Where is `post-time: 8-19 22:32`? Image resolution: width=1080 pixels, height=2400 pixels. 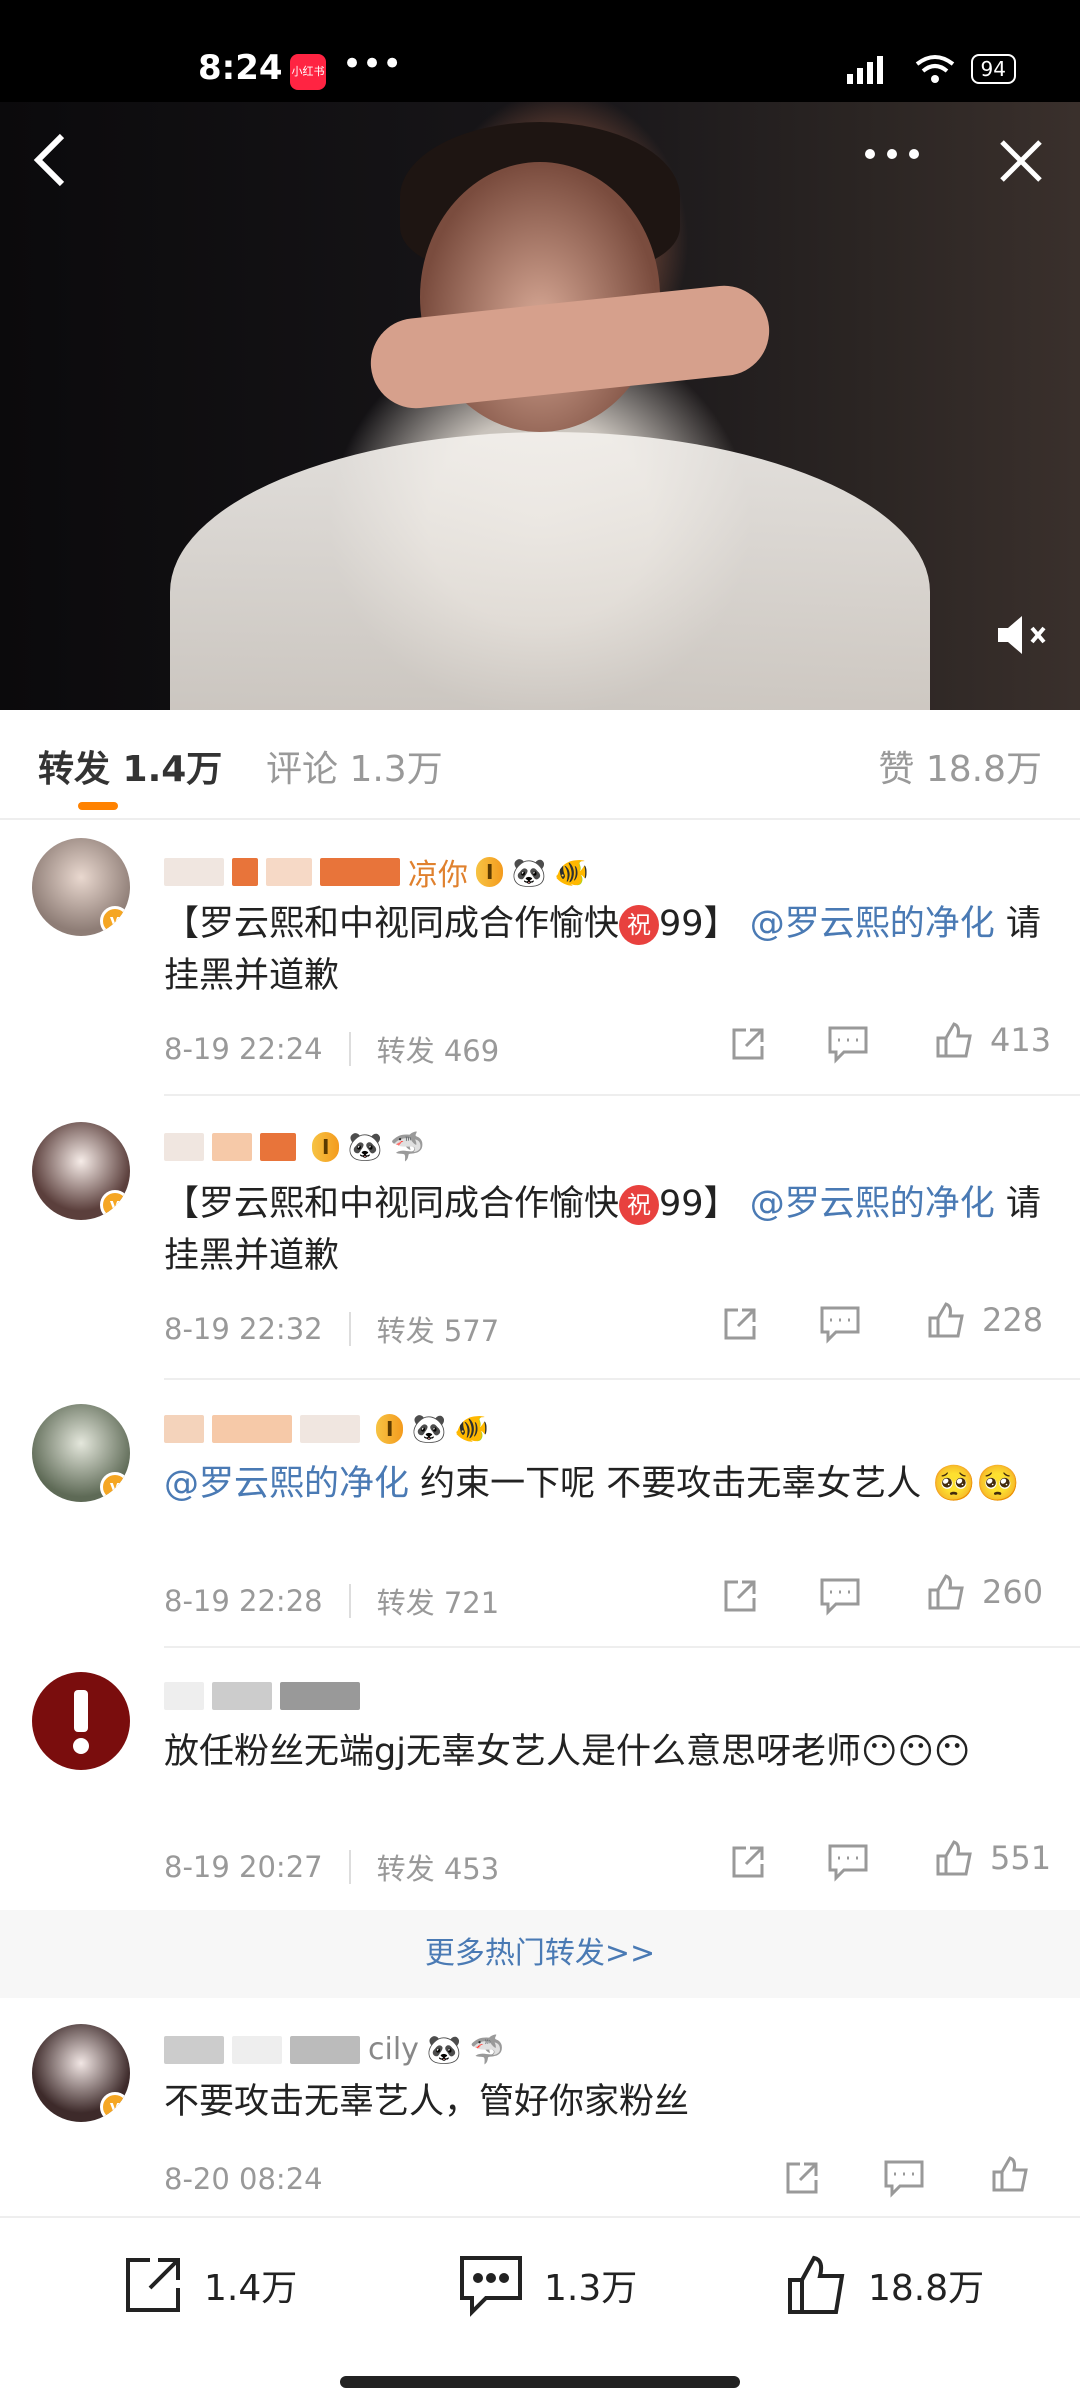
post-time: 8-19 22:32 is located at coordinates (243, 1329).